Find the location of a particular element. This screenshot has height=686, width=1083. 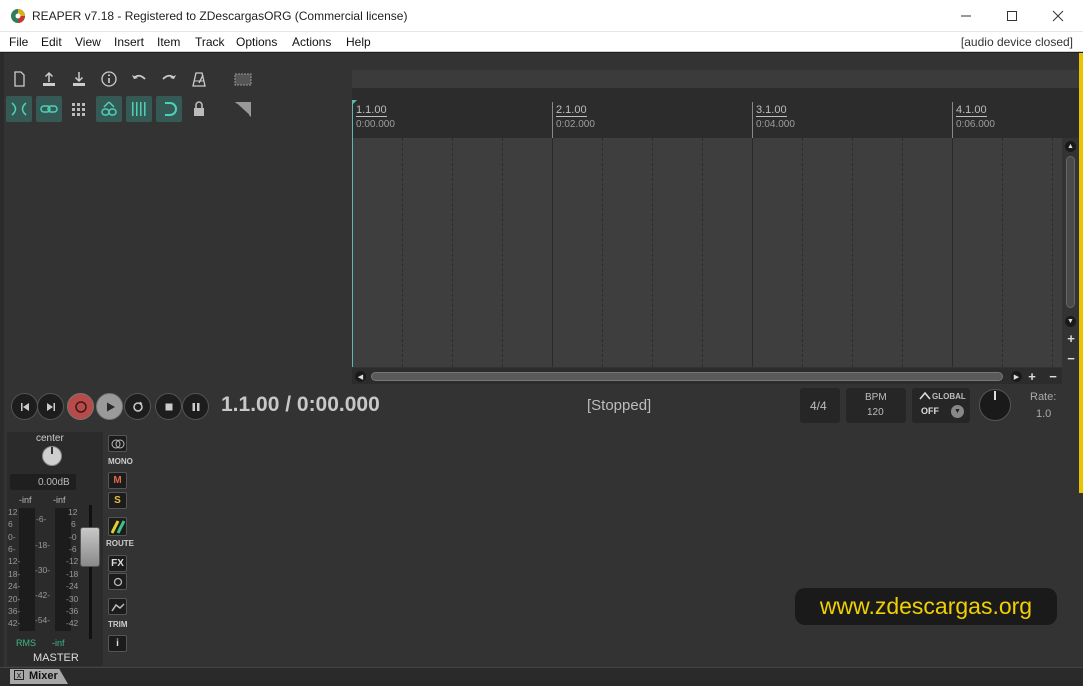

pause-button is located at coordinates (195, 406).